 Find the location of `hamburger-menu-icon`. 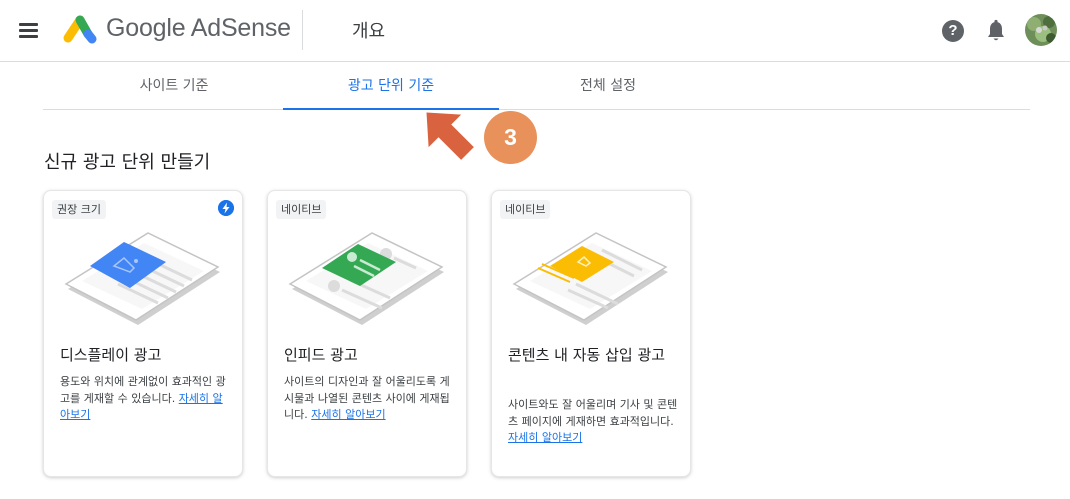

hamburger-menu-icon is located at coordinates (29, 31).